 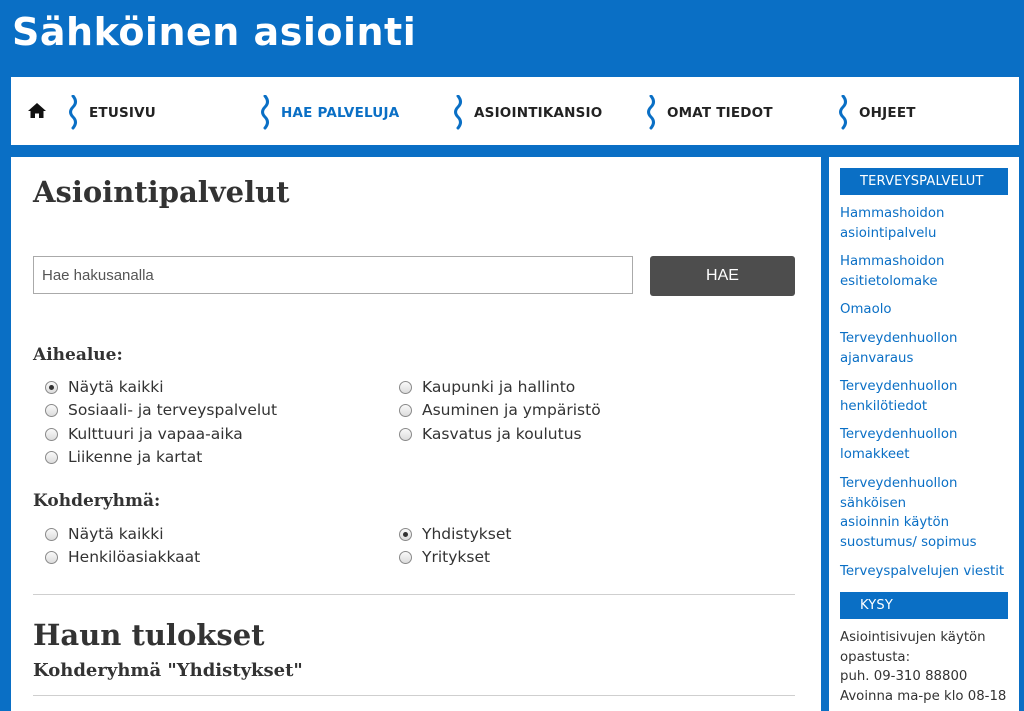 I want to click on nav-label: HAE PALVELUJA, so click(x=340, y=113).